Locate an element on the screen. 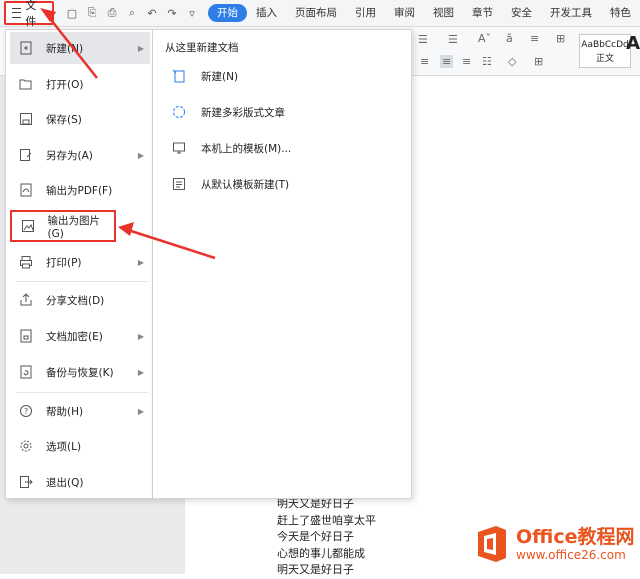 The height and width of the screenshot is (579, 640). gear-icon is located at coordinates (26, 446).